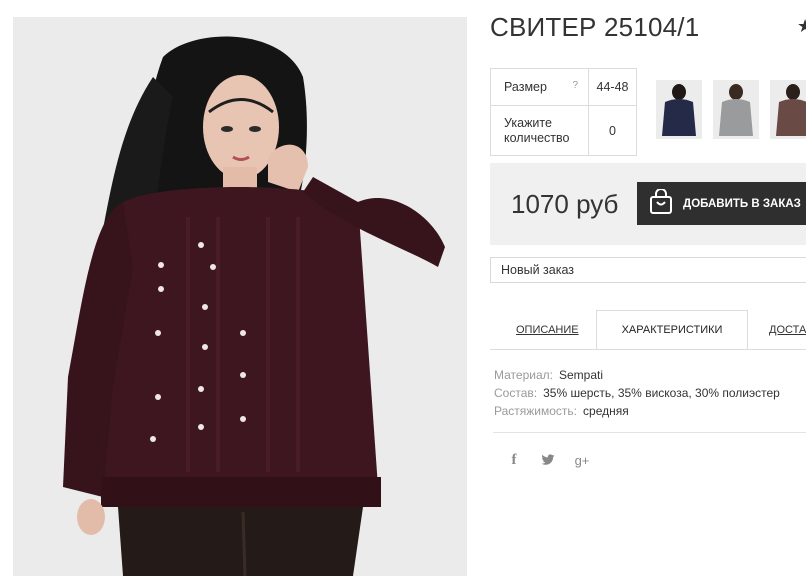 This screenshot has height=576, width=806. I want to click on size-row: Размер ? 44-48, so click(563, 87).